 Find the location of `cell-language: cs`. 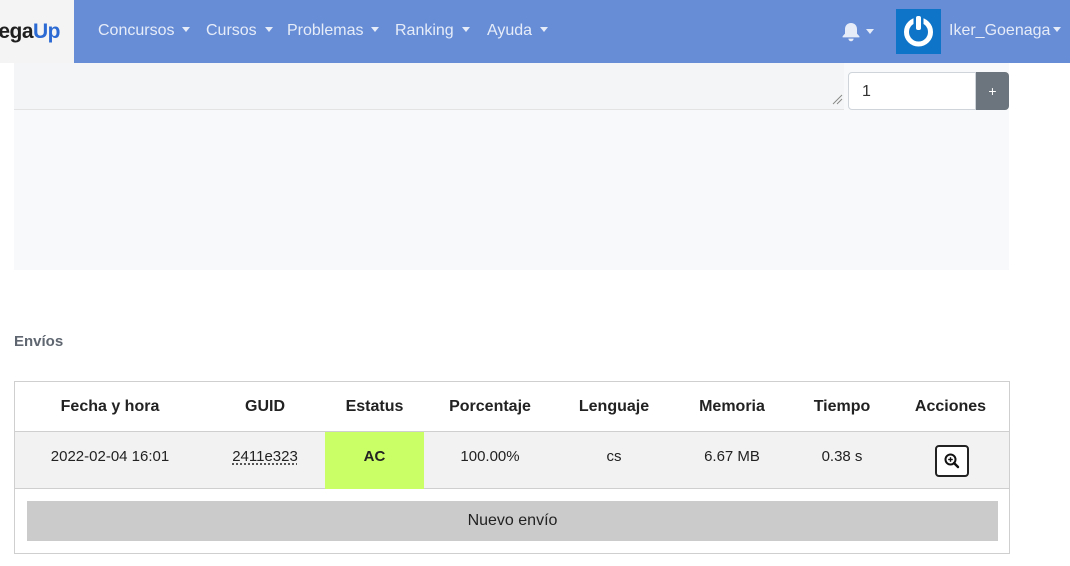

cell-language: cs is located at coordinates (614, 456).